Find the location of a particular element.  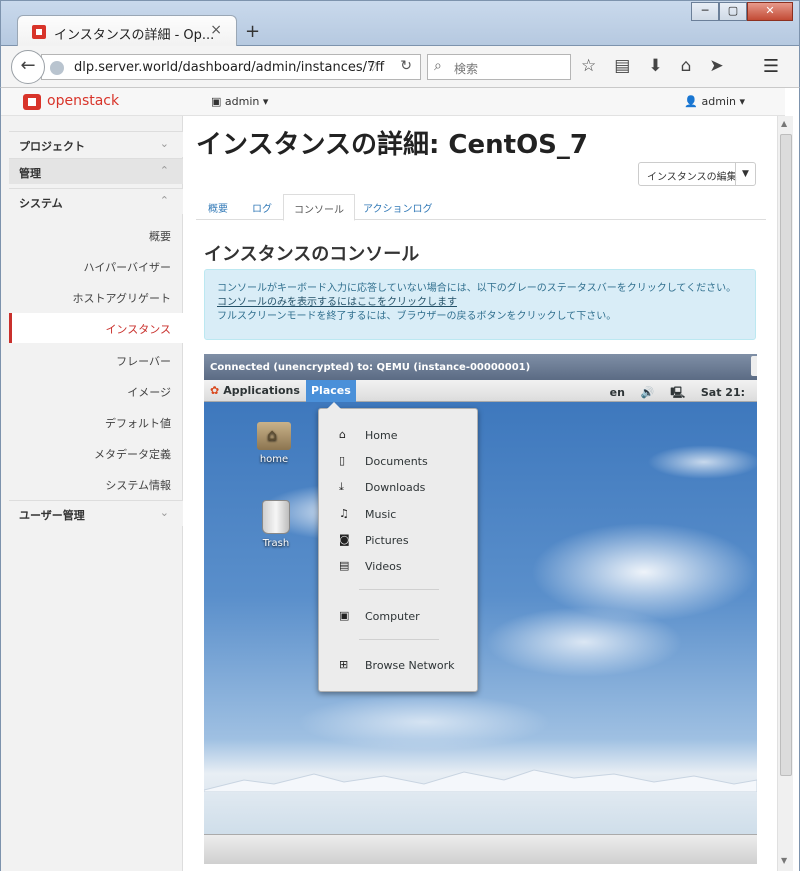

send-icon: ➤ is located at coordinates (716, 66).